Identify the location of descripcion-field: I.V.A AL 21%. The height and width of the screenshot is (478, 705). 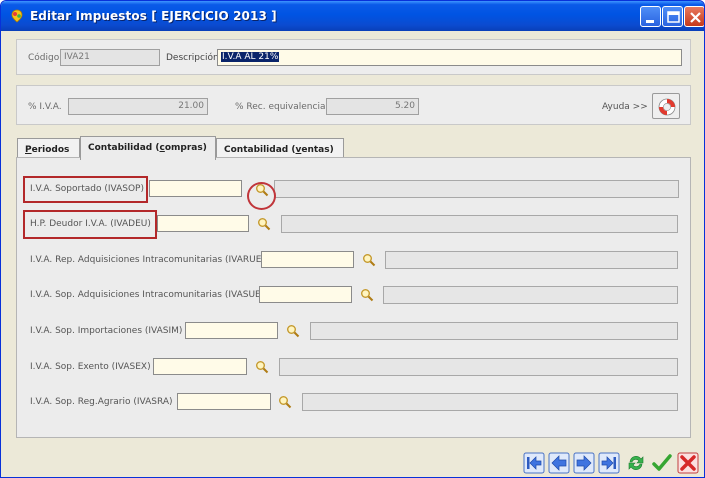
(449, 57).